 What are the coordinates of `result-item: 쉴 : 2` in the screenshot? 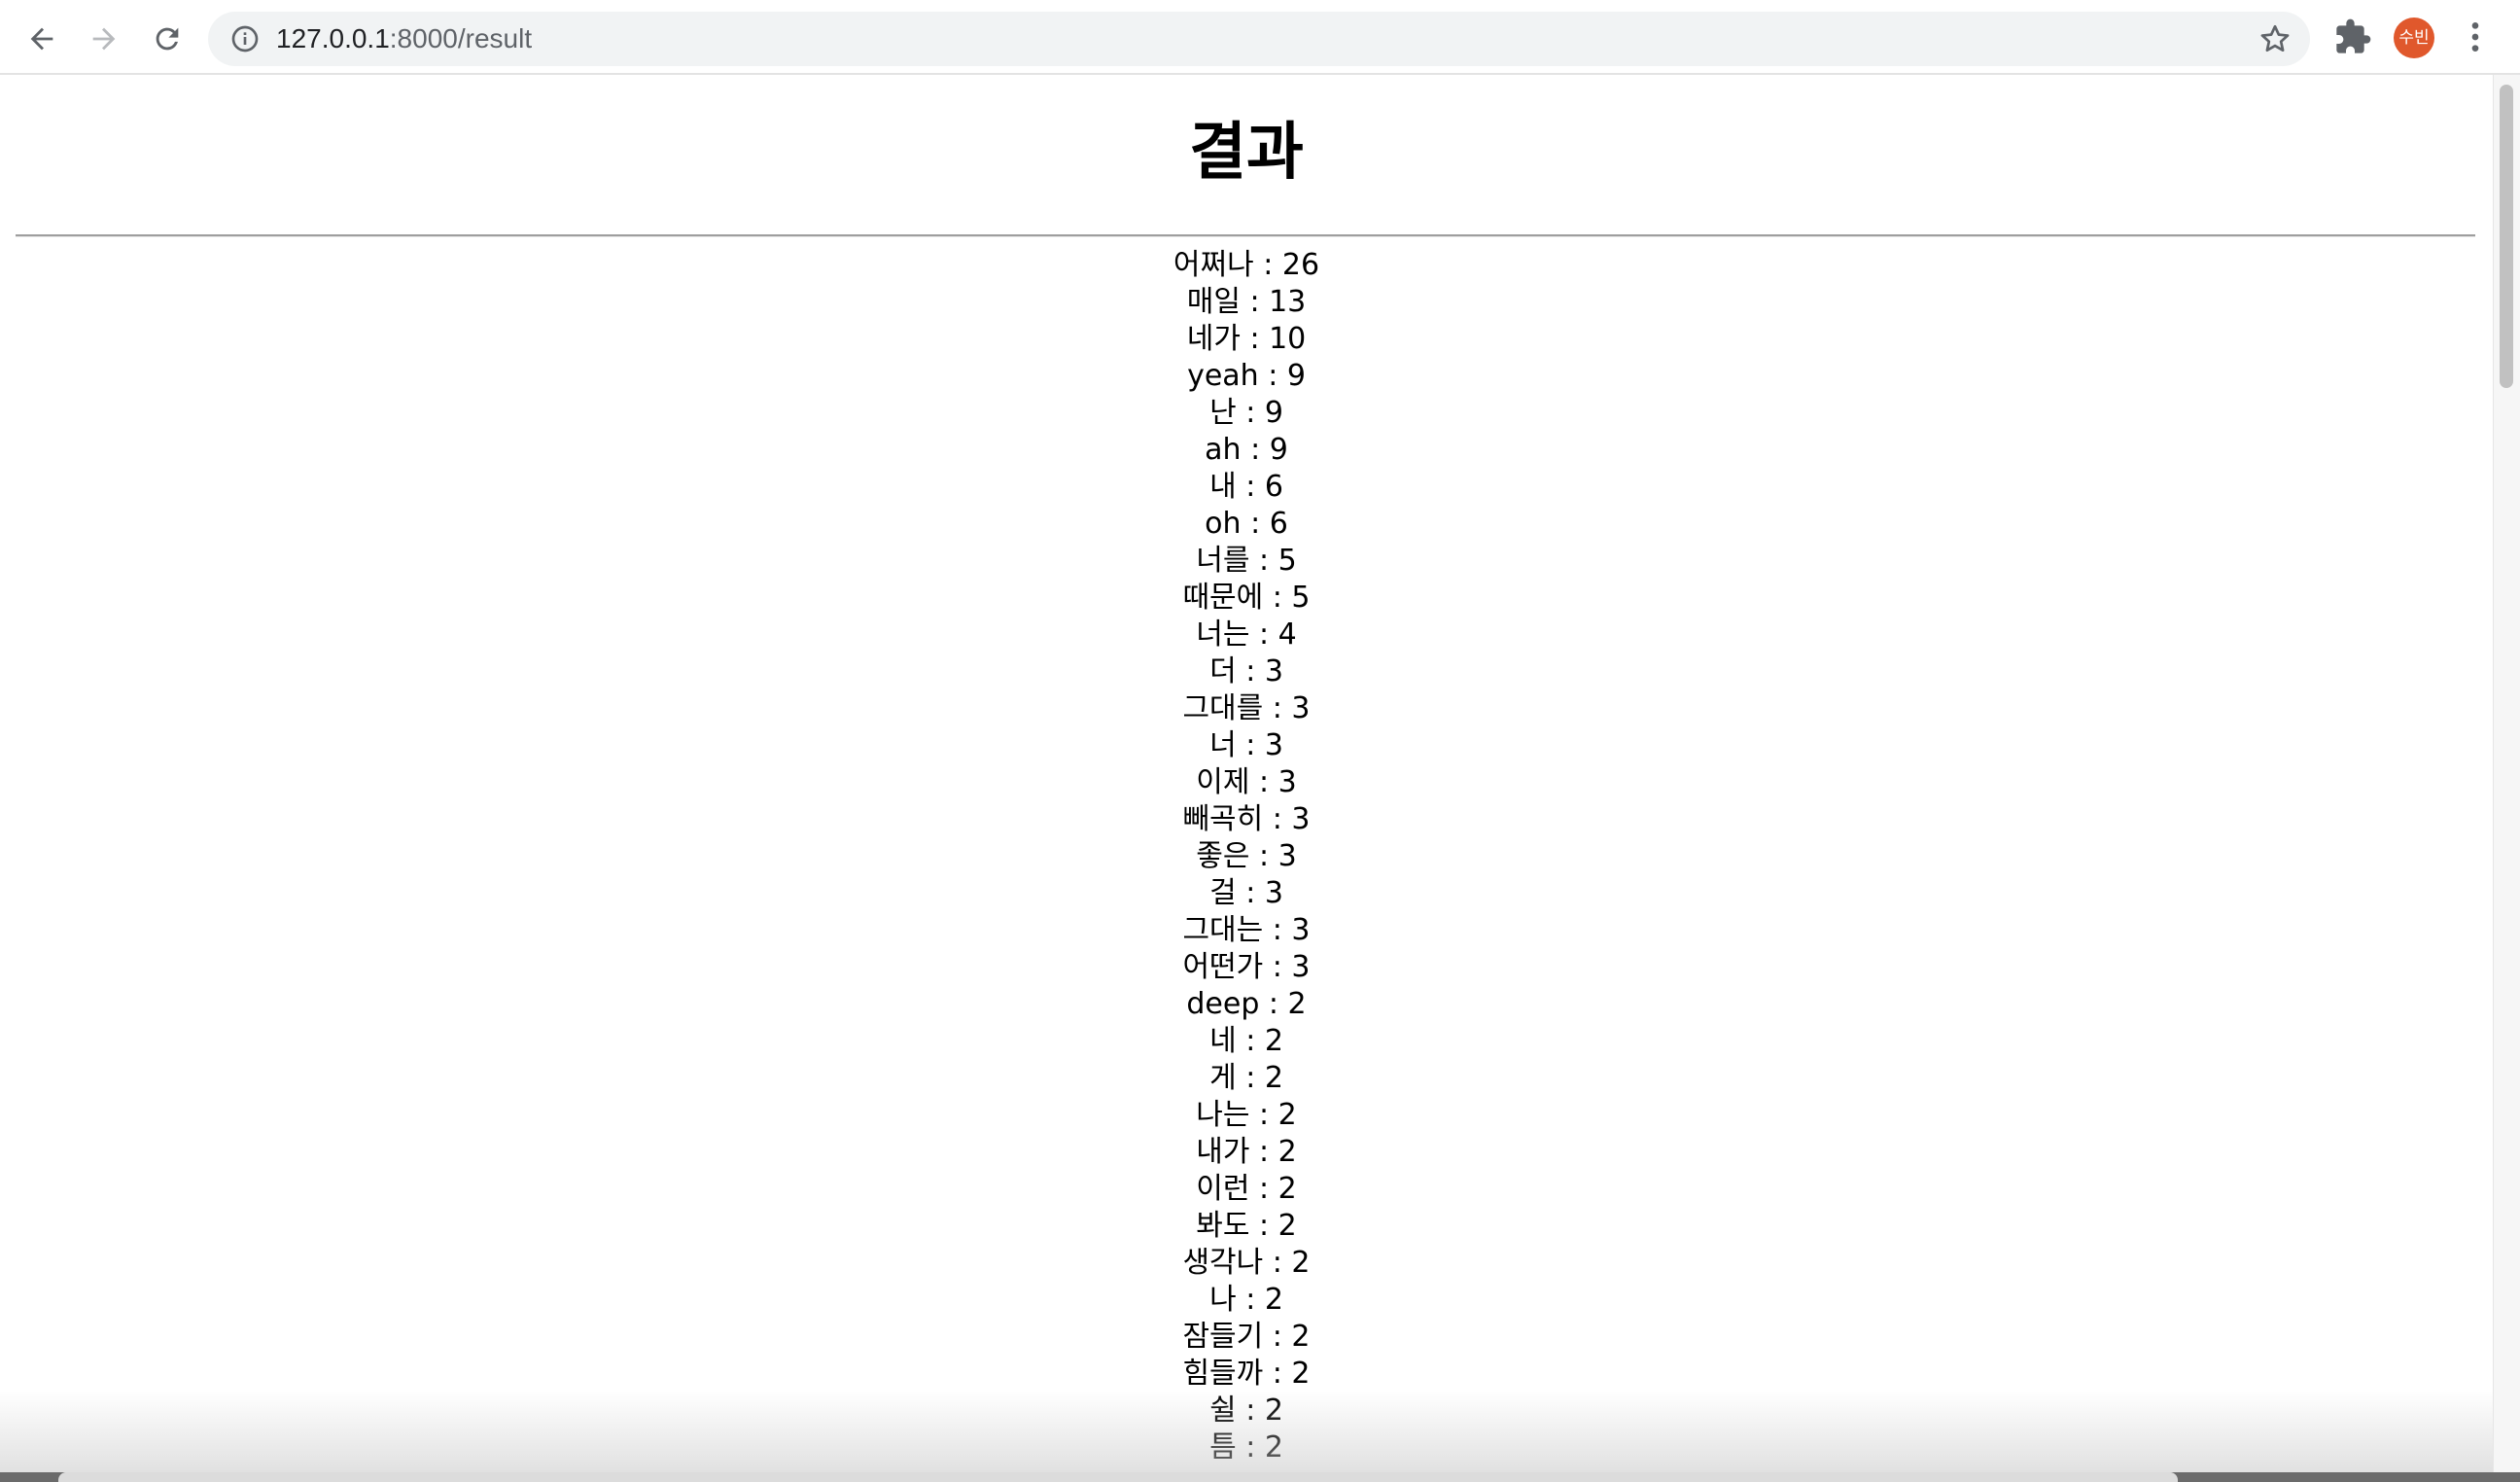 It's located at (1246, 1411).